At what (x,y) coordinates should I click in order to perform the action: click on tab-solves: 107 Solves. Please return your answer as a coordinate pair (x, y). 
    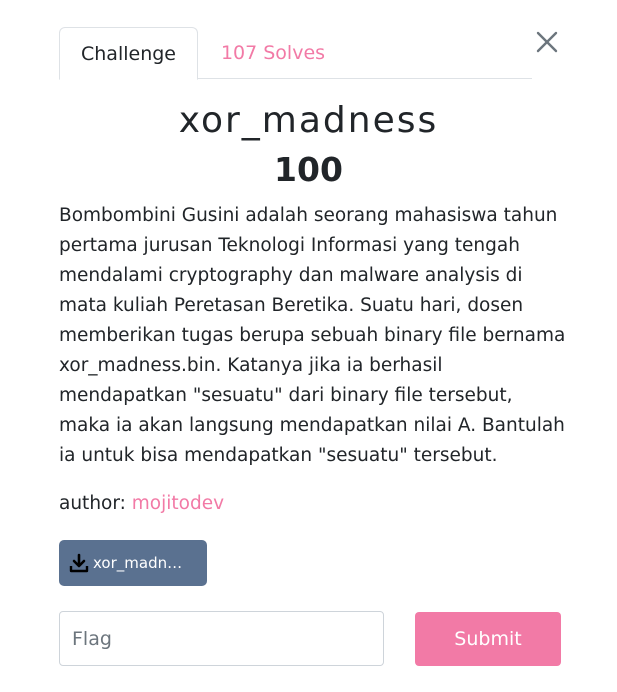
    Looking at the image, I should click on (273, 53).